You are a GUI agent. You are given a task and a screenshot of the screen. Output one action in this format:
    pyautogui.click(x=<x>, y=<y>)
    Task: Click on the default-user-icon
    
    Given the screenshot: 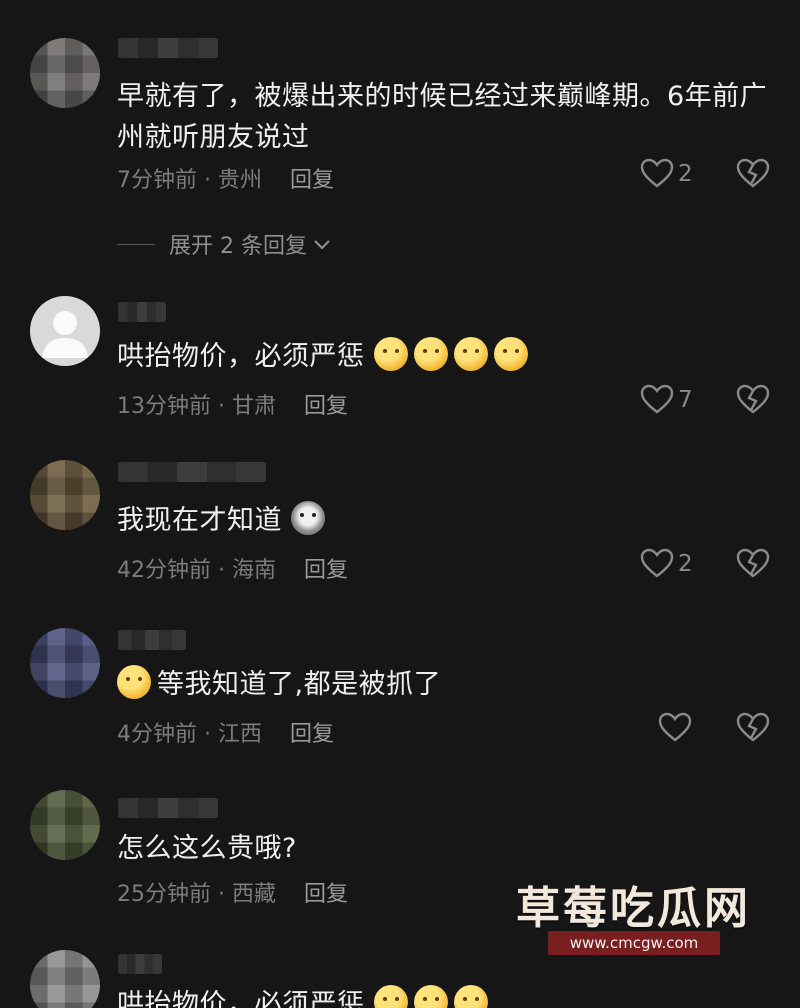 What is the action you would take?
    pyautogui.click(x=65, y=334)
    